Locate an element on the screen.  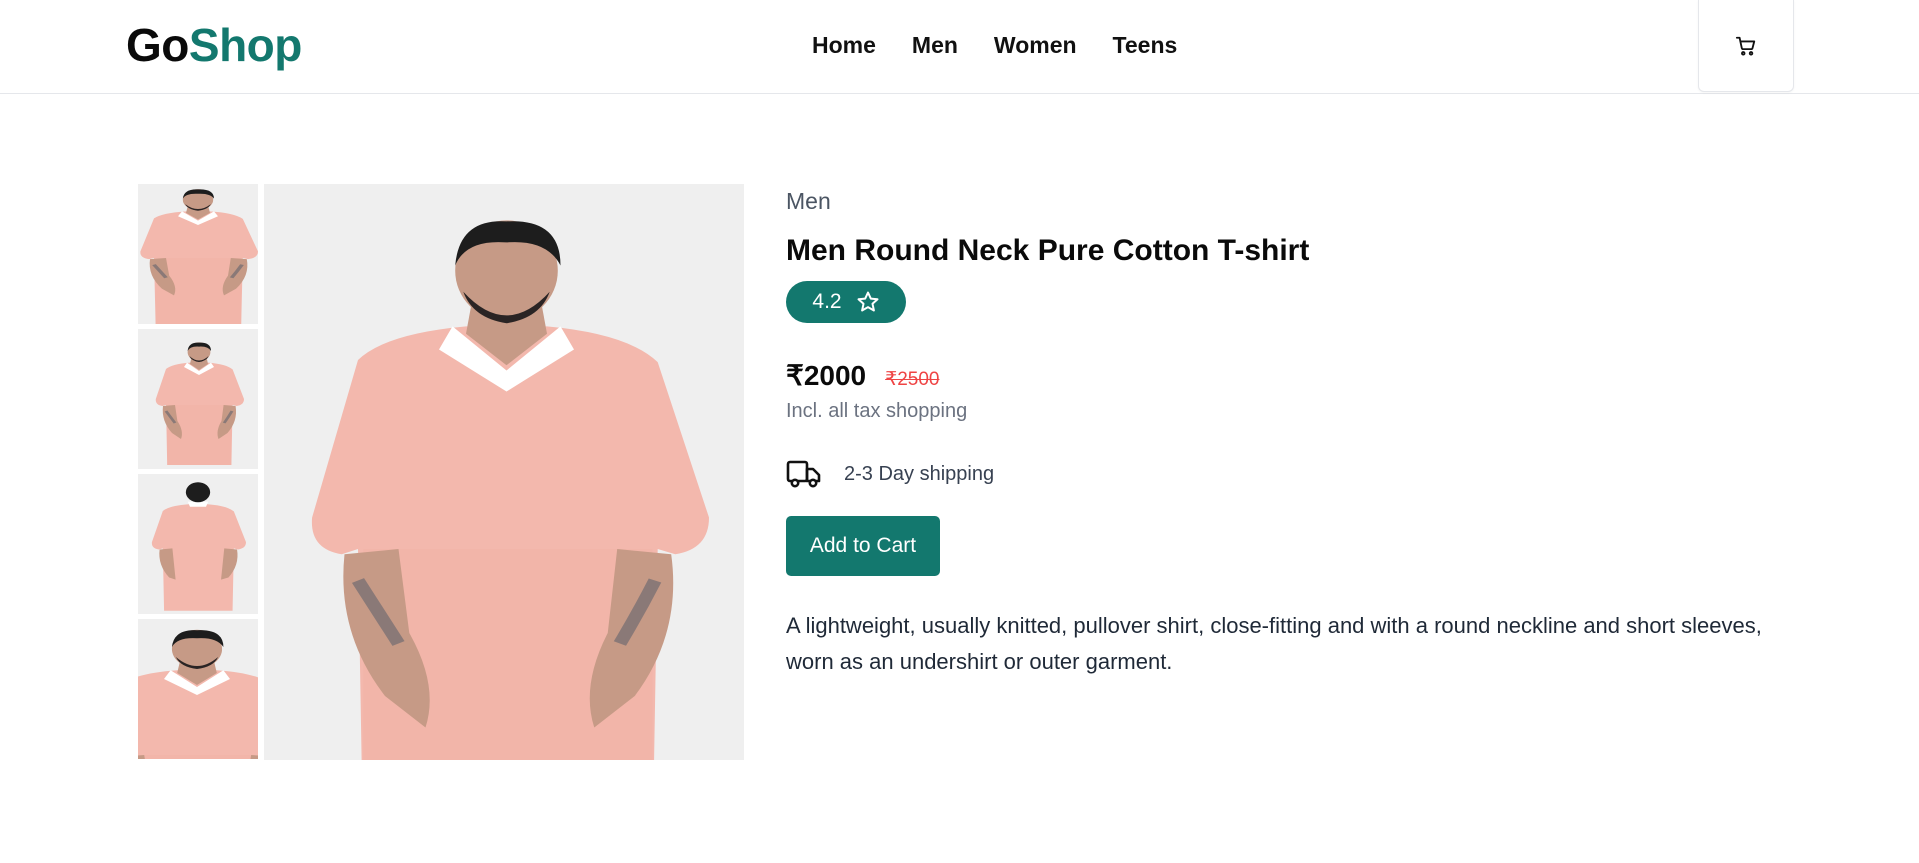
product-category: Men is located at coordinates (1291, 201).